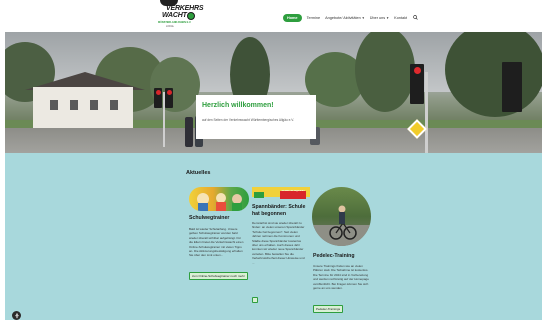  I want to click on nav-item-label: Termine, so click(313, 17).